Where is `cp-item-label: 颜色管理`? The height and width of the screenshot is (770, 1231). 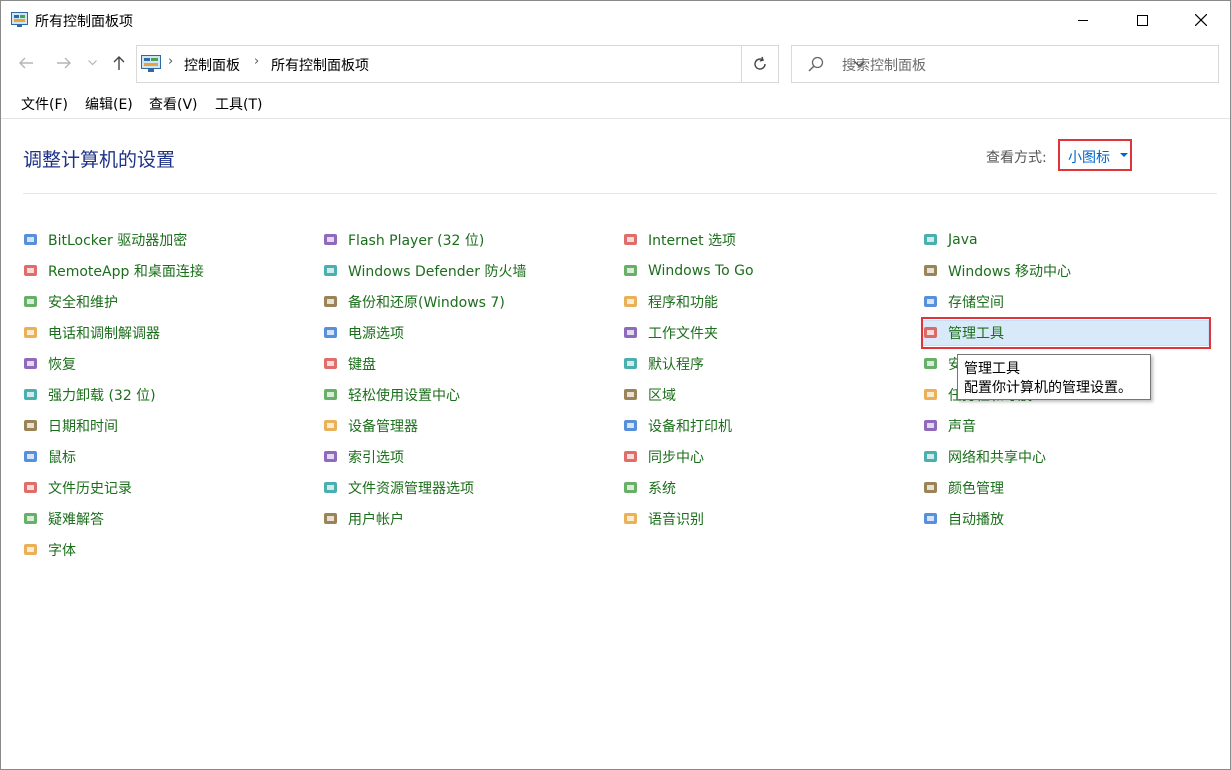
cp-item-label: 颜色管理 is located at coordinates (976, 488).